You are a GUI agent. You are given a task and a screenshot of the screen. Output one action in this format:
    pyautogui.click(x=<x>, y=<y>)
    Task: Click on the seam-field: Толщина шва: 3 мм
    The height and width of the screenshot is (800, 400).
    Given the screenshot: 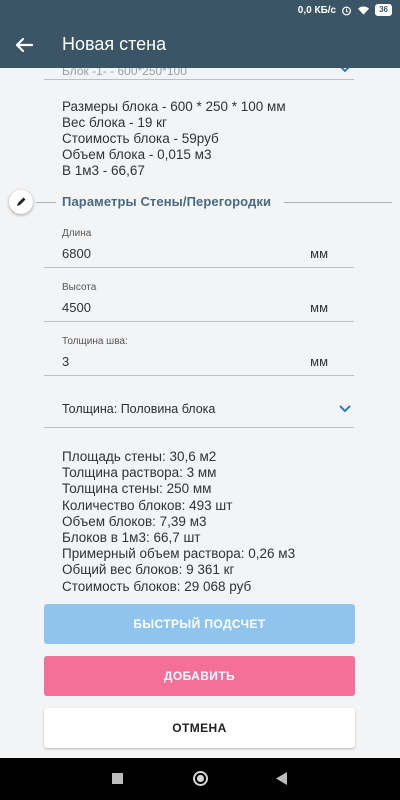 What is the action you would take?
    pyautogui.click(x=199, y=353)
    